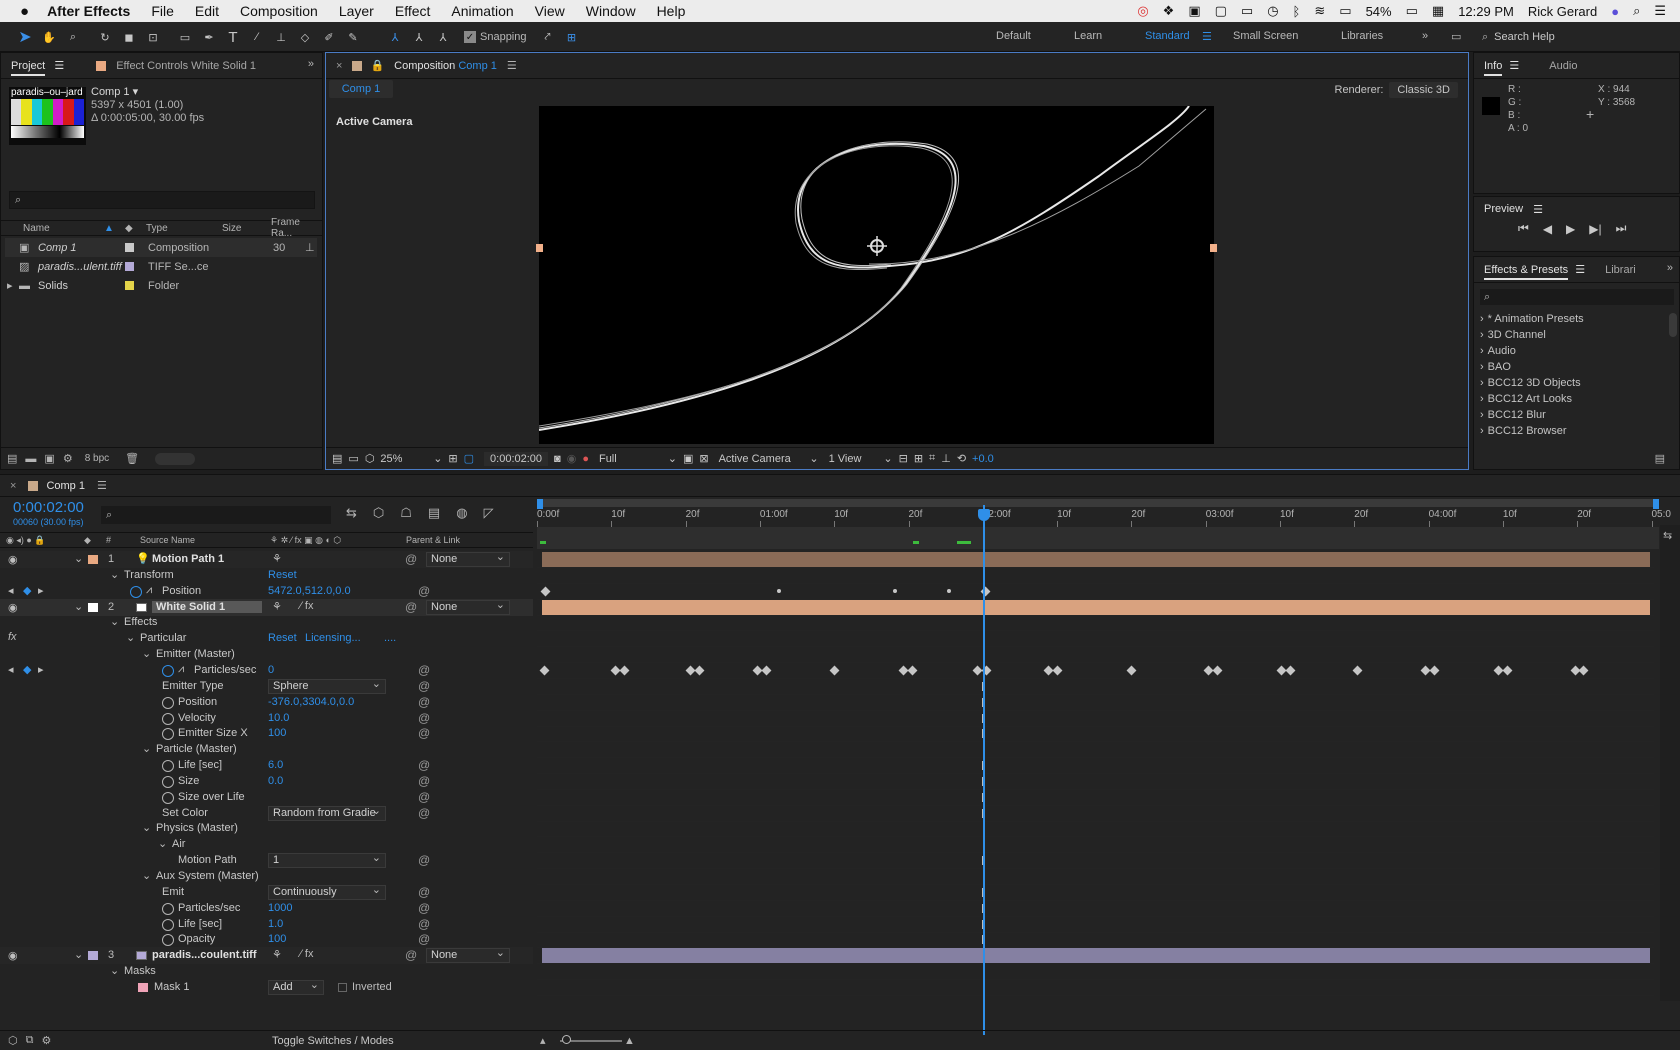 This screenshot has height=1050, width=1680. Describe the element at coordinates (24, 11) in the screenshot. I see `apple-icon: ●` at that location.